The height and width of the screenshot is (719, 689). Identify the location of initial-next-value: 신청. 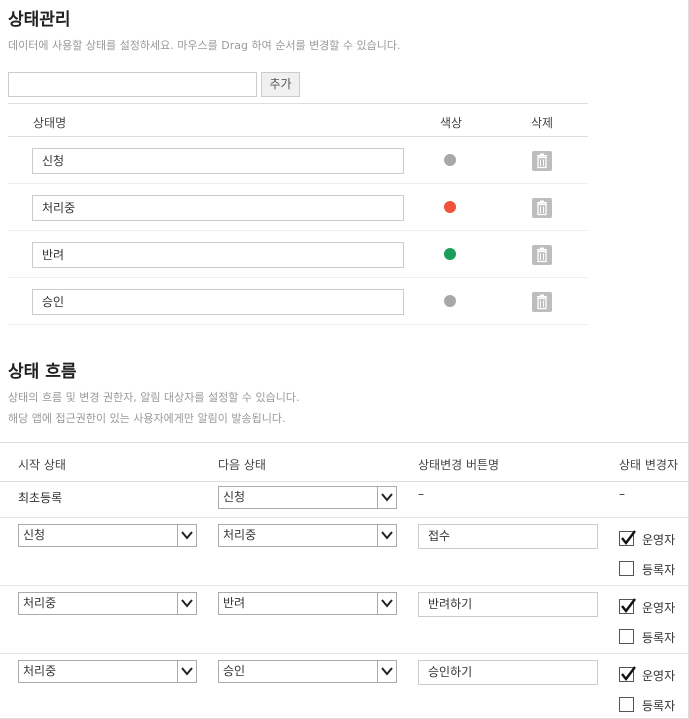
(234, 497).